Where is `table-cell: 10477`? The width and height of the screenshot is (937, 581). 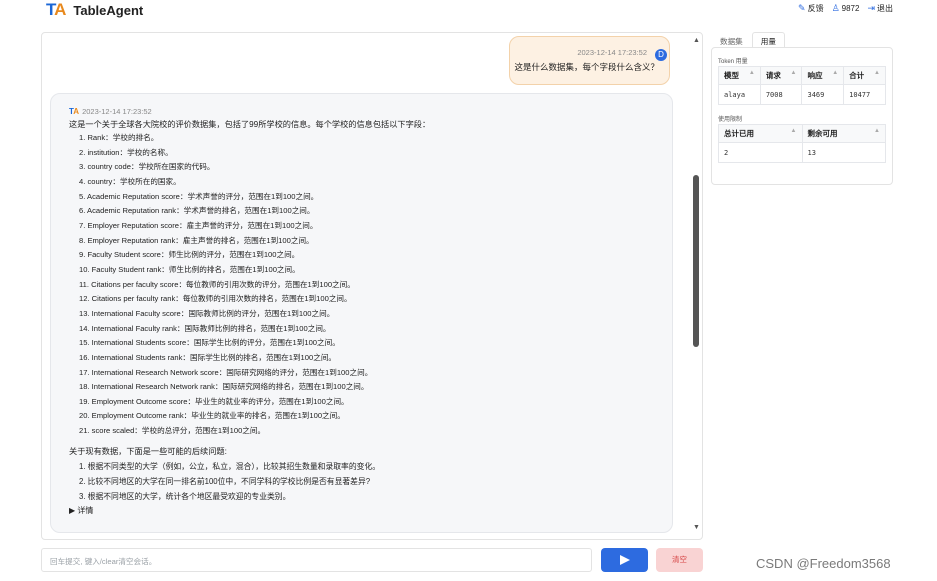
table-cell: 10477 is located at coordinates (864, 94).